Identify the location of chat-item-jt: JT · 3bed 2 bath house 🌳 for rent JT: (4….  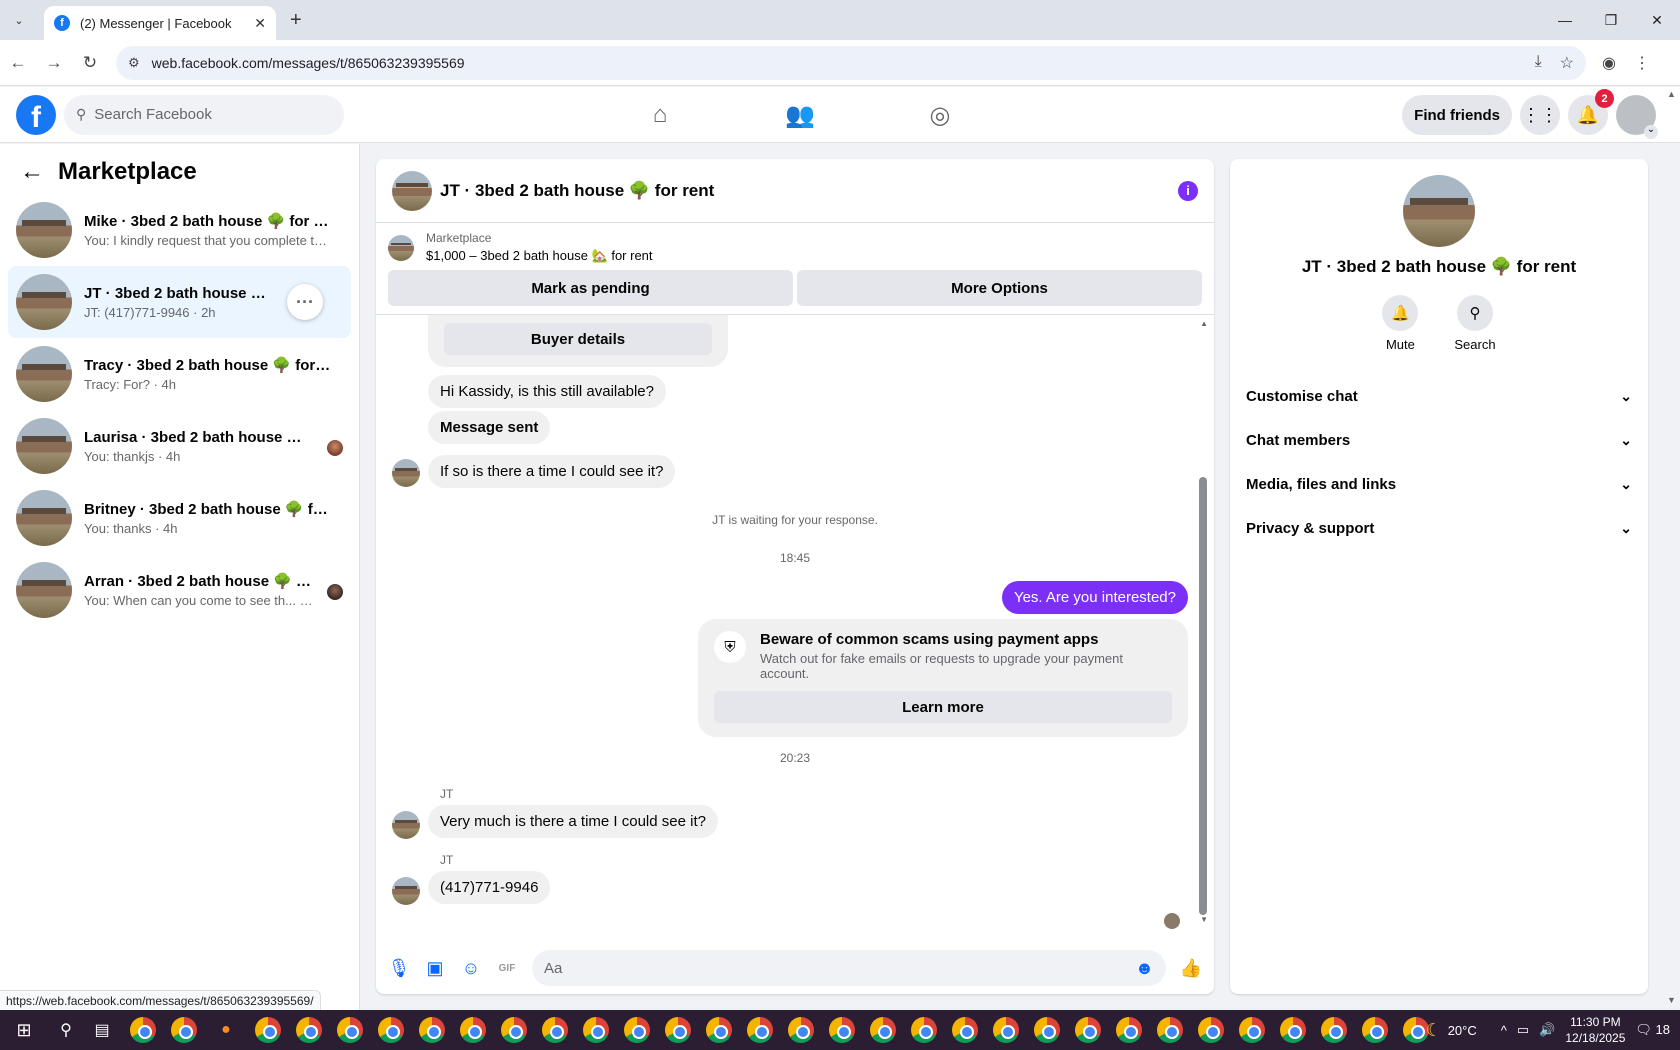
(179, 302).